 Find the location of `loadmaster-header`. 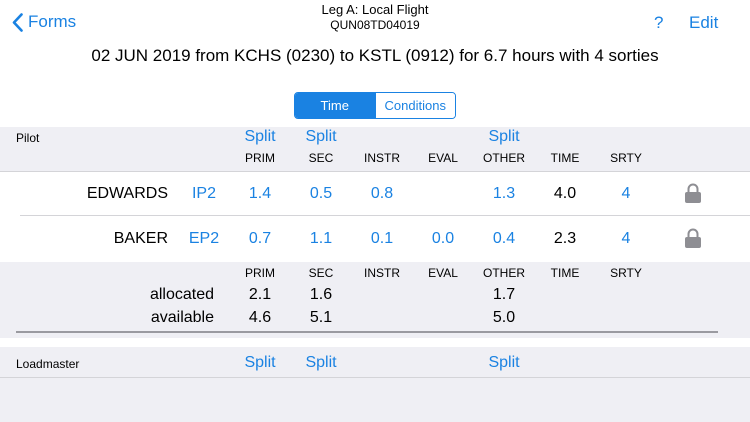

loadmaster-header is located at coordinates (375, 362).